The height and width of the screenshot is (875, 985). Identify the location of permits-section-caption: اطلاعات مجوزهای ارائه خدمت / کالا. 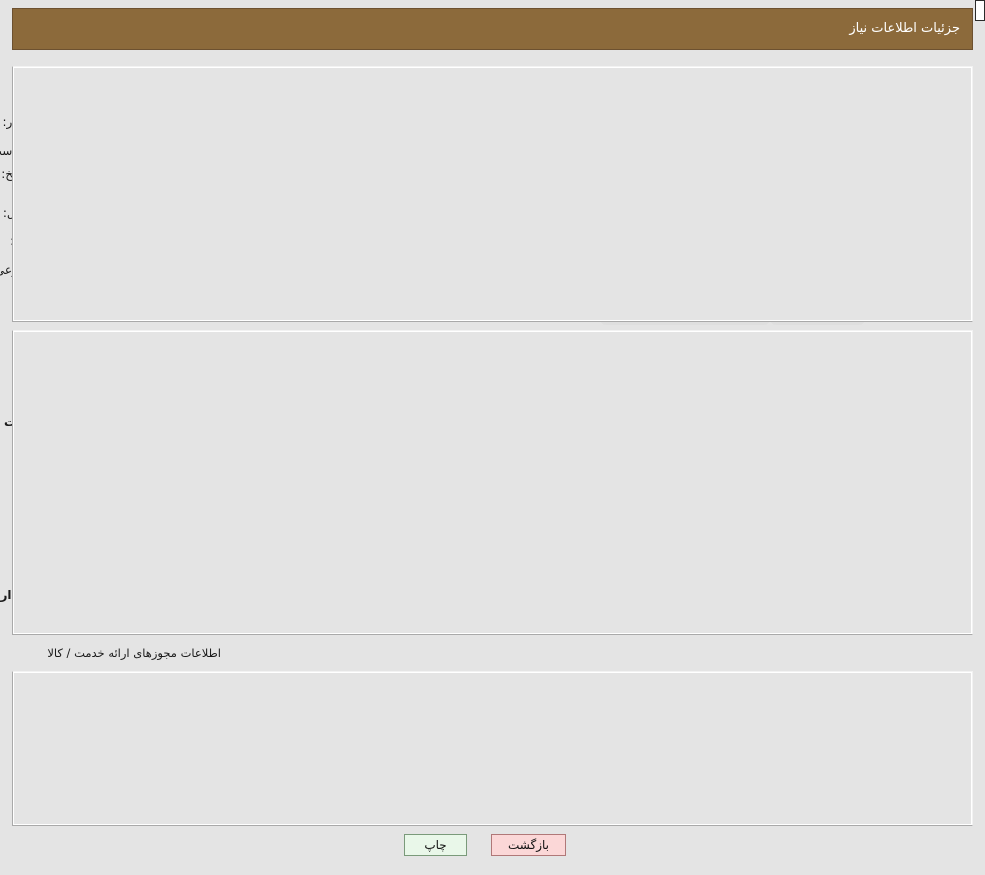
(134, 653).